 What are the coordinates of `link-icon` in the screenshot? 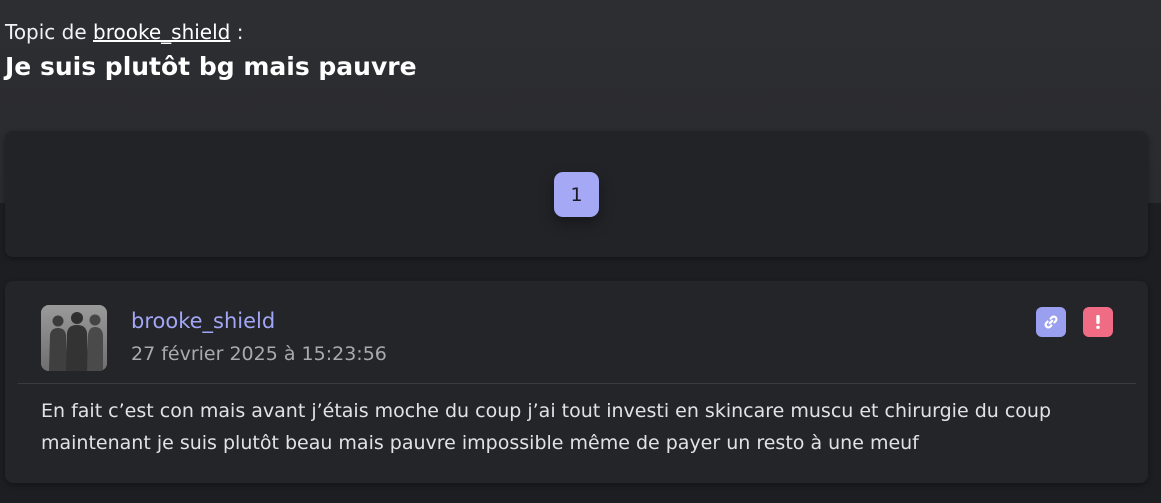 It's located at (1051, 322).